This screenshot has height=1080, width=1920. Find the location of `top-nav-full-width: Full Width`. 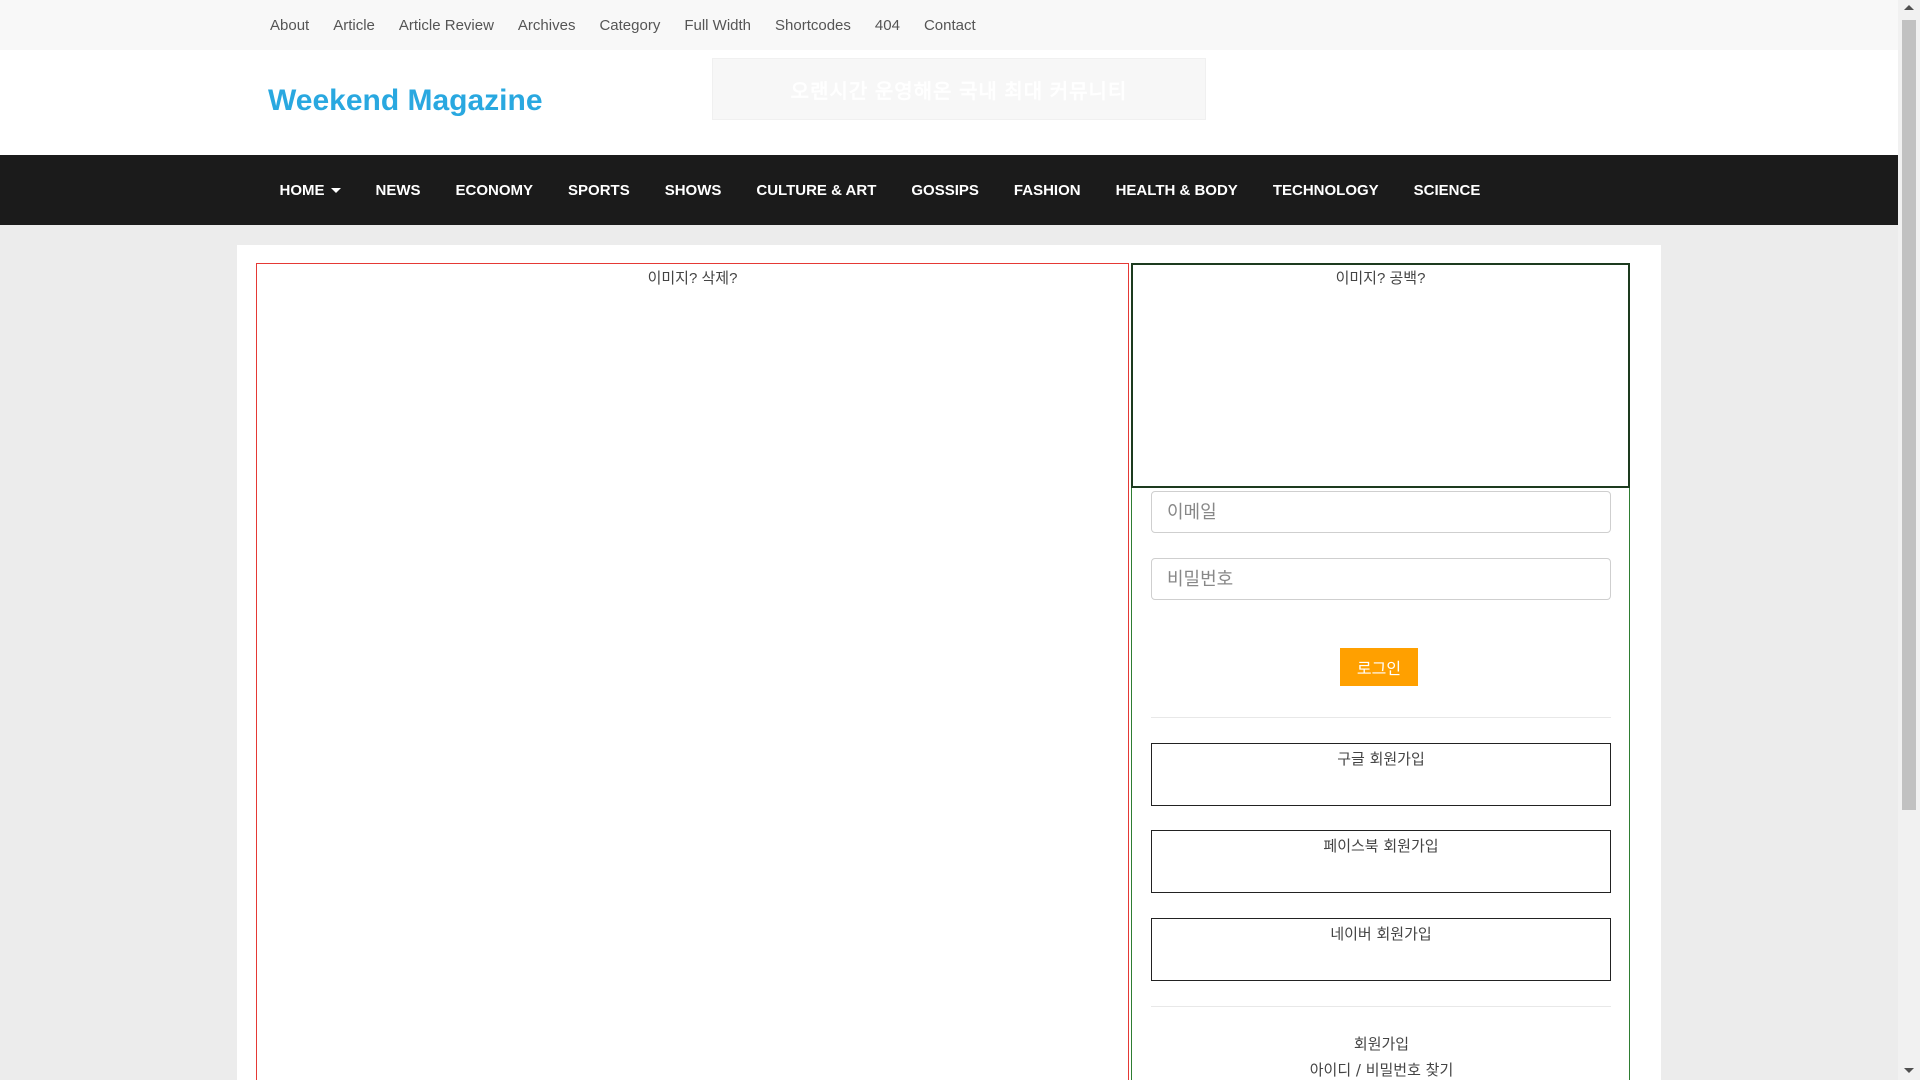

top-nav-full-width: Full Width is located at coordinates (717, 25).